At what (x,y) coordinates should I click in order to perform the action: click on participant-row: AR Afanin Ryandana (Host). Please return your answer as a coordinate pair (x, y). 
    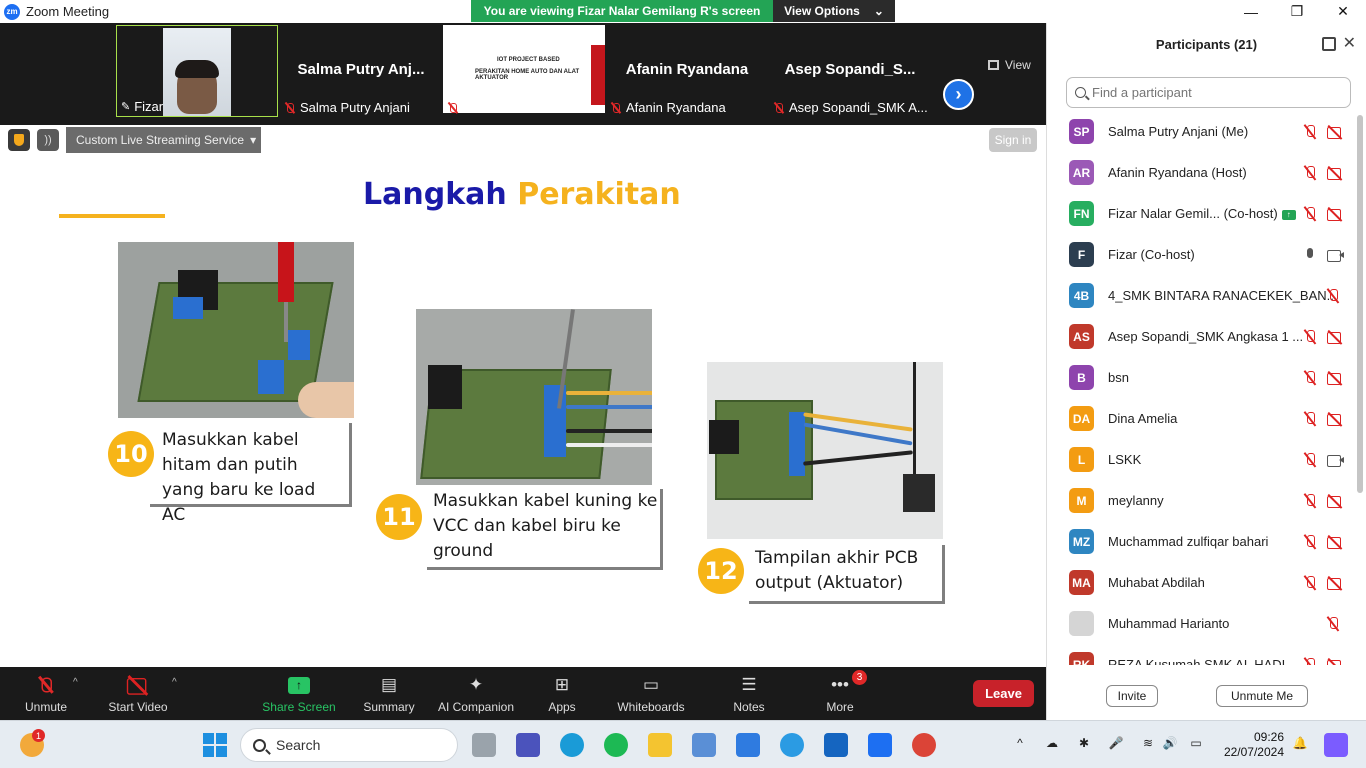
    Looking at the image, I should click on (1201, 172).